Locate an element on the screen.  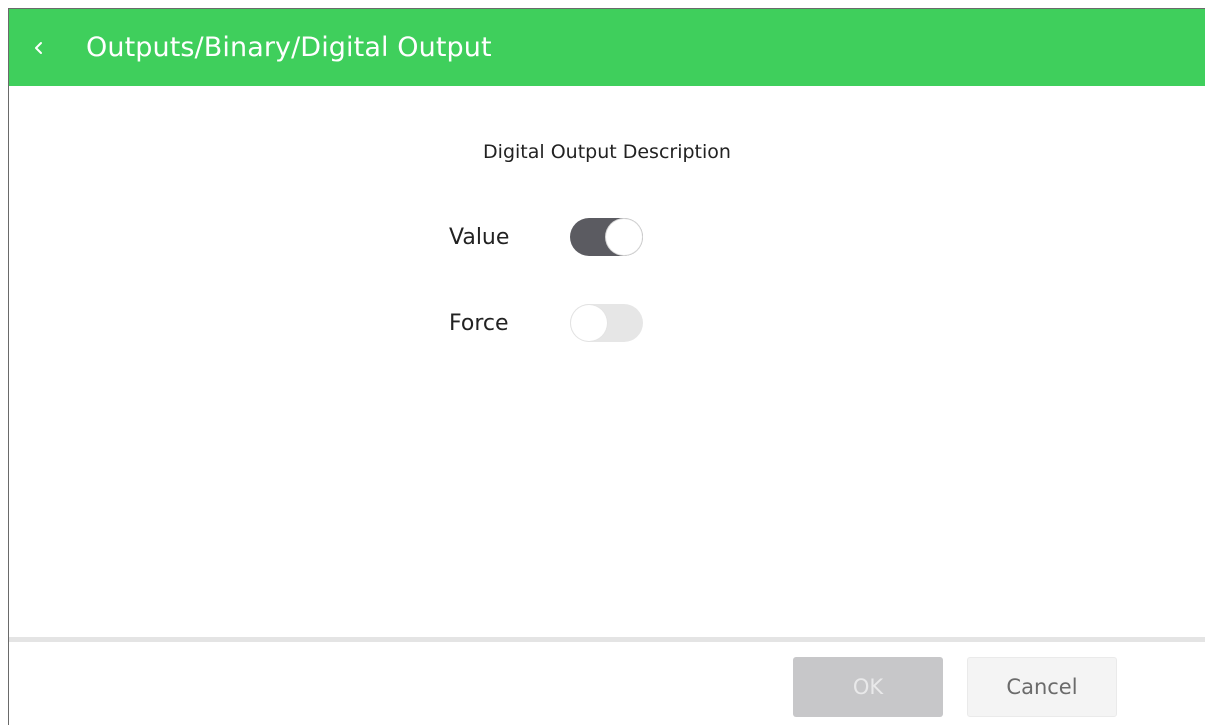
chevron-left-icon is located at coordinates (39, 48).